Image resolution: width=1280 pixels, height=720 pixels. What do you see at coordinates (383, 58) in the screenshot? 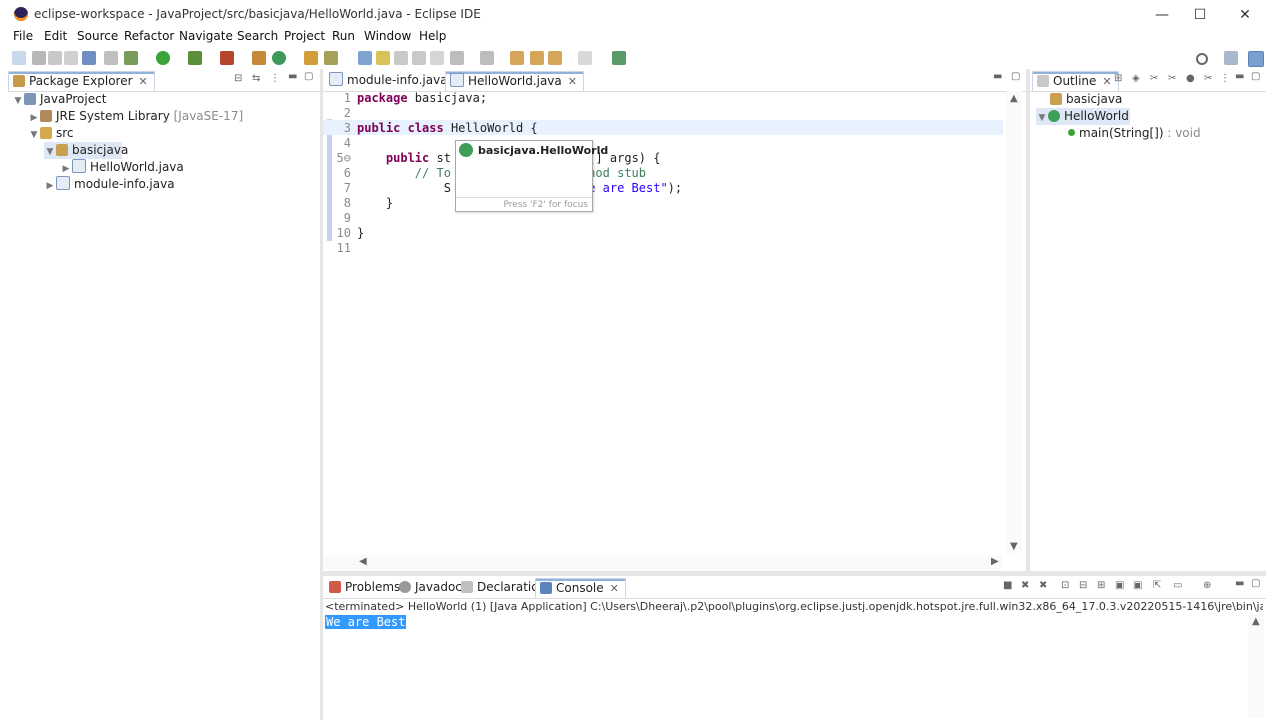
I see `toggle-mark-occurrences-icon` at bounding box center [383, 58].